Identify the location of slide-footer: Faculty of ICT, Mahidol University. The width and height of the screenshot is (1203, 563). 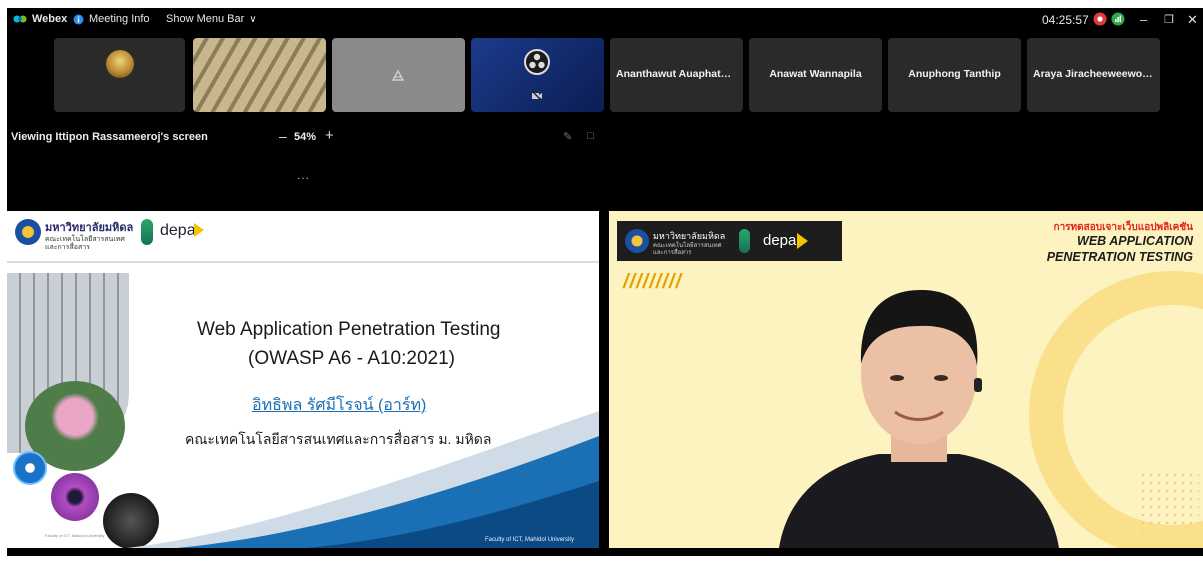
(530, 540).